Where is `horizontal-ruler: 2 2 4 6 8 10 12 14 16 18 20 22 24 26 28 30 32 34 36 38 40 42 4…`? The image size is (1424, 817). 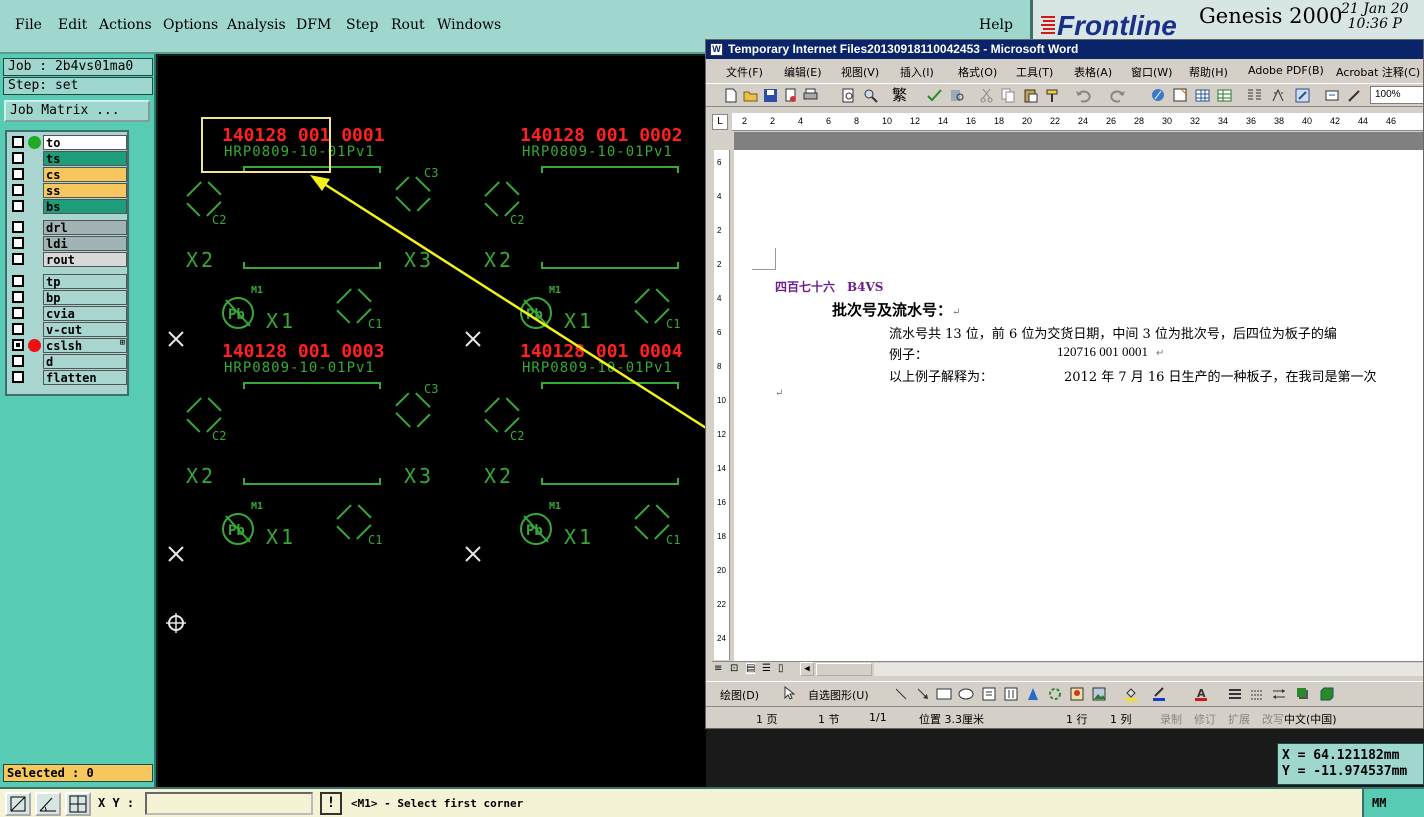 horizontal-ruler: 2 2 4 6 8 10 12 14 16 18 20 22 24 26 28 30 32 34 36 38 40 42 4… is located at coordinates (1077, 122).